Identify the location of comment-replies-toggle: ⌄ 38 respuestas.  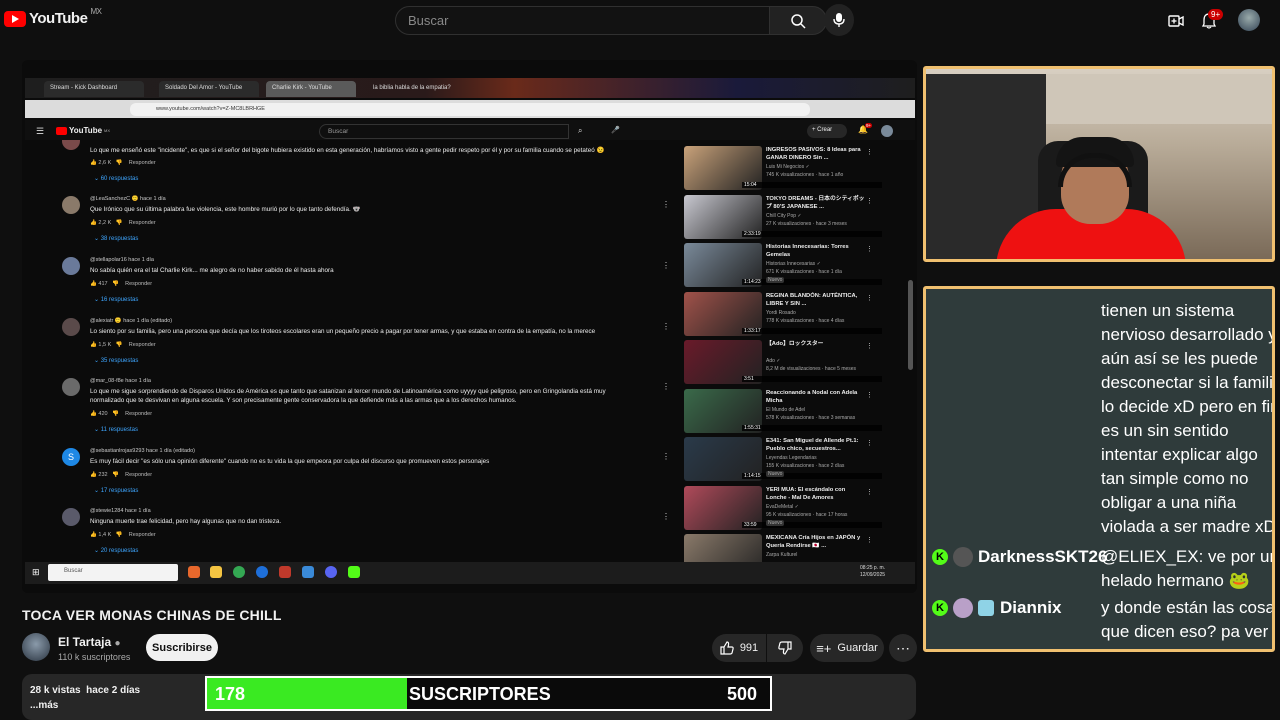
(116, 238).